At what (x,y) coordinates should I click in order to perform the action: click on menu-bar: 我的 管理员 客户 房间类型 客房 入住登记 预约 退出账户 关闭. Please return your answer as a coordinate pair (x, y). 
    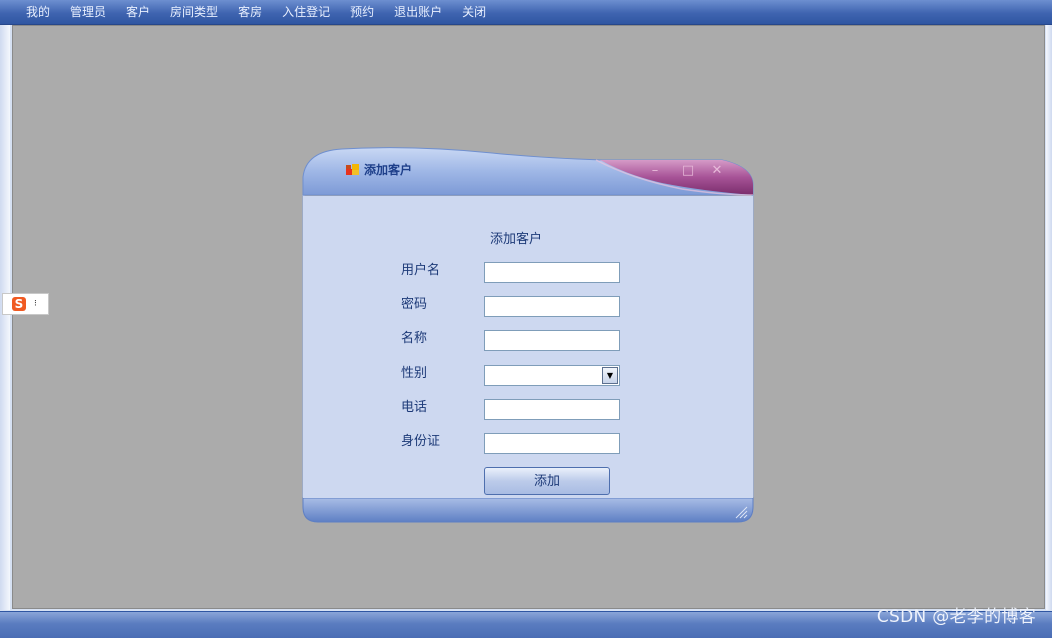
    Looking at the image, I should click on (526, 12).